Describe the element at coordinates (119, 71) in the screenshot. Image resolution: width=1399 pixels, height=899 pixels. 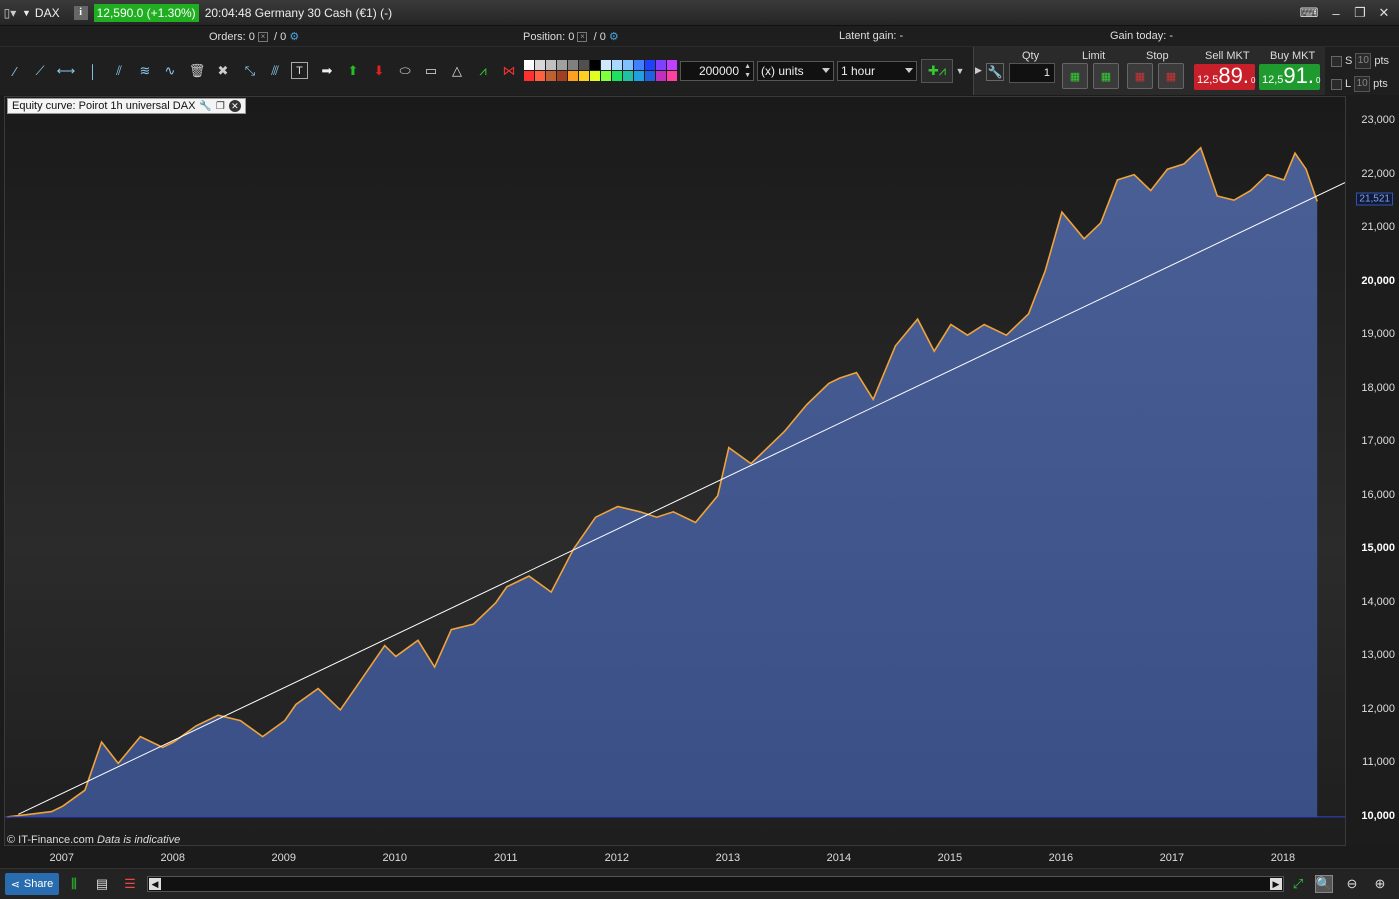
I see `channel-tool-icon: ⫽` at that location.